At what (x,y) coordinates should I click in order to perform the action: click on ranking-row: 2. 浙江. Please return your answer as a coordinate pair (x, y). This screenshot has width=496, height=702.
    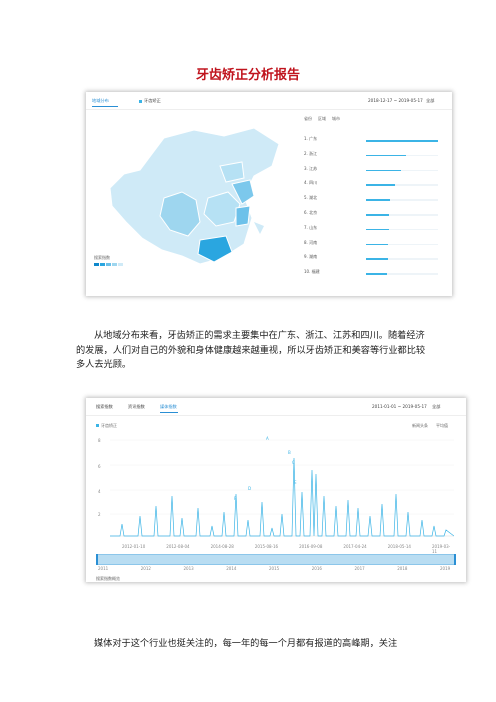
    Looking at the image, I should click on (372, 156).